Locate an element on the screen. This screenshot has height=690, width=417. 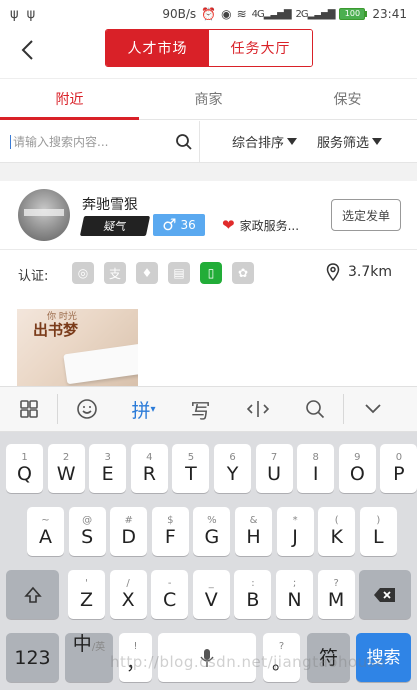
search-box is located at coordinates (100, 141).